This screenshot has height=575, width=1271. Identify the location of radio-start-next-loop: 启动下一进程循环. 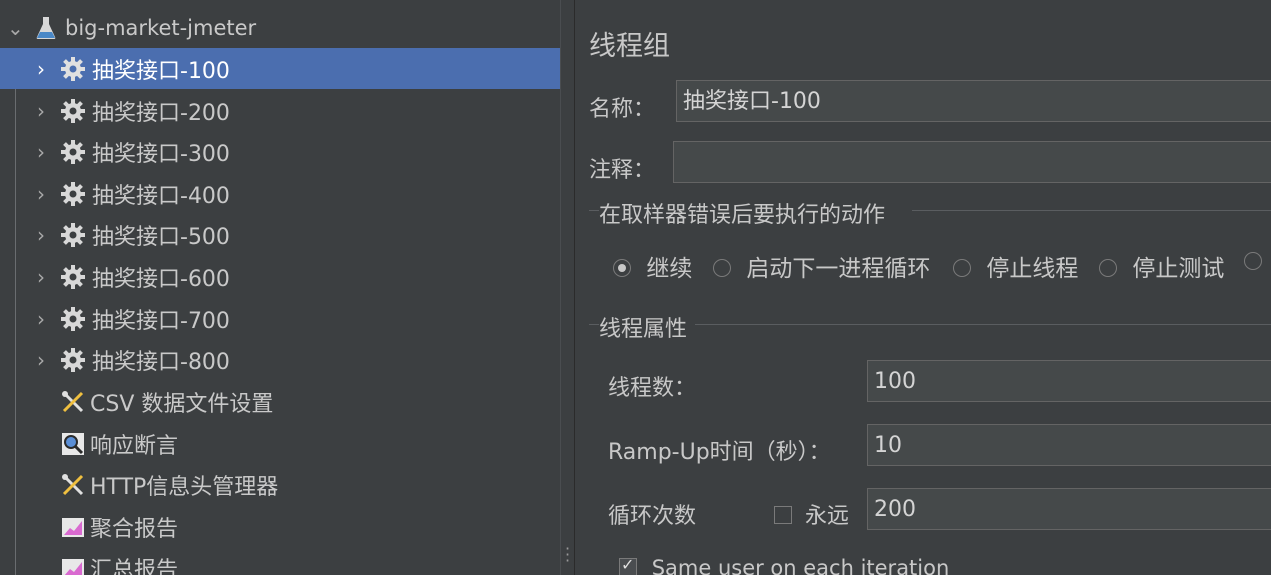
(821, 266).